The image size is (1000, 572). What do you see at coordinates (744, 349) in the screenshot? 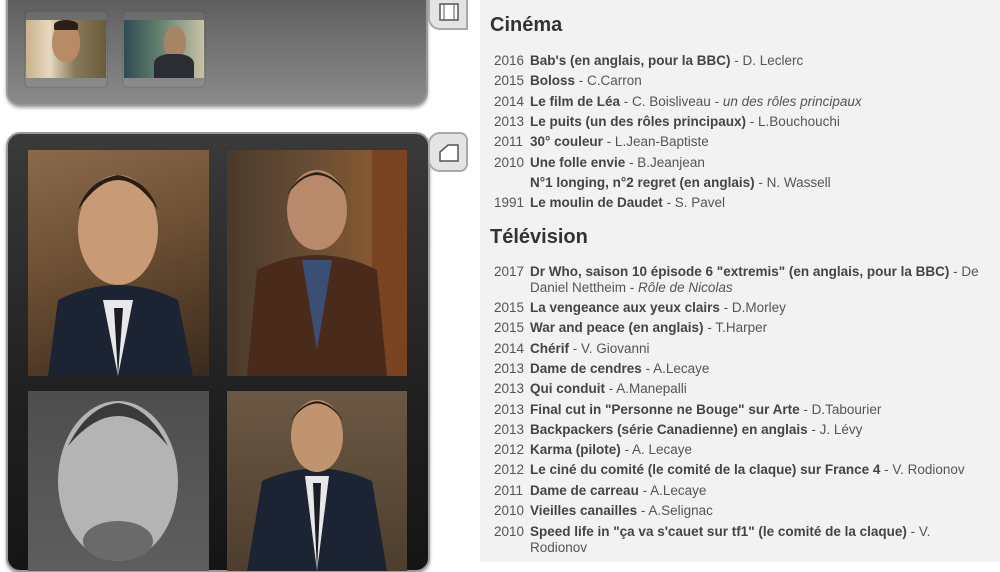
I see `television-entry: 2014 Chérif - V. Giovanni` at bounding box center [744, 349].